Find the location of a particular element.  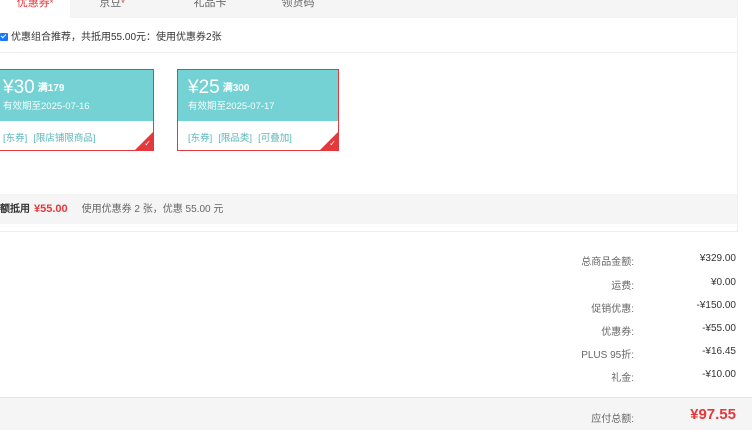

coupon-tag: [可叠加] is located at coordinates (275, 138).